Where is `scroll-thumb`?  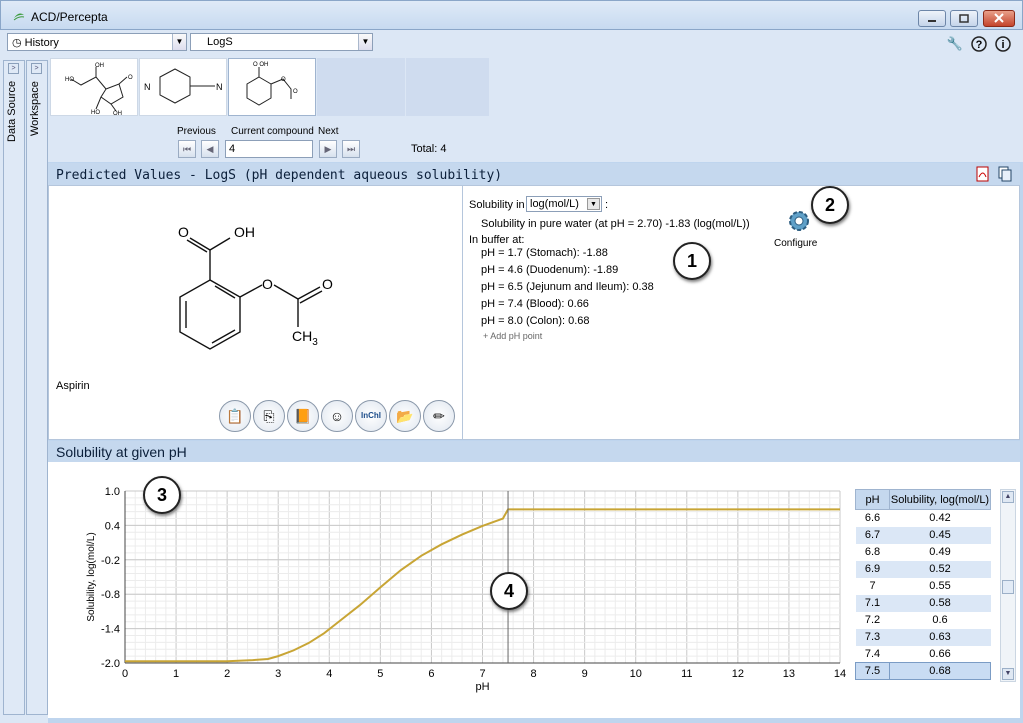
scroll-thumb is located at coordinates (1008, 587).